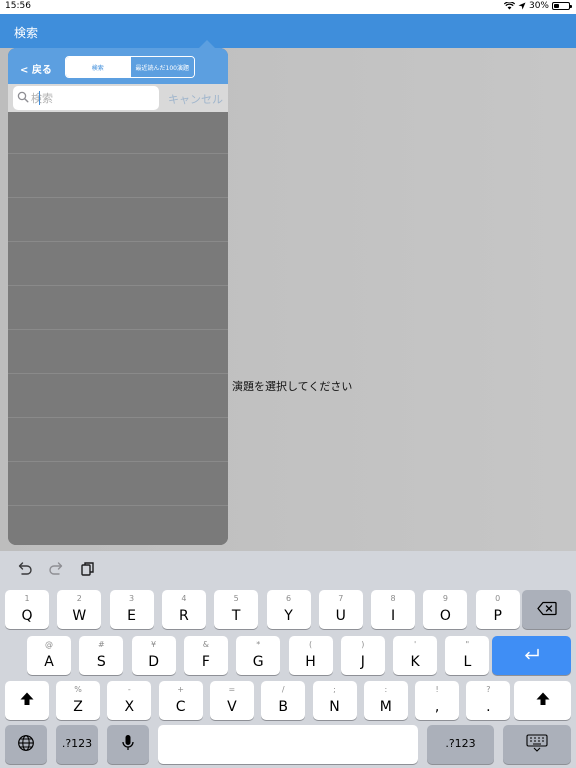 This screenshot has width=576, height=768. Describe the element at coordinates (437, 707) in the screenshot. I see `key-label: ,` at that location.